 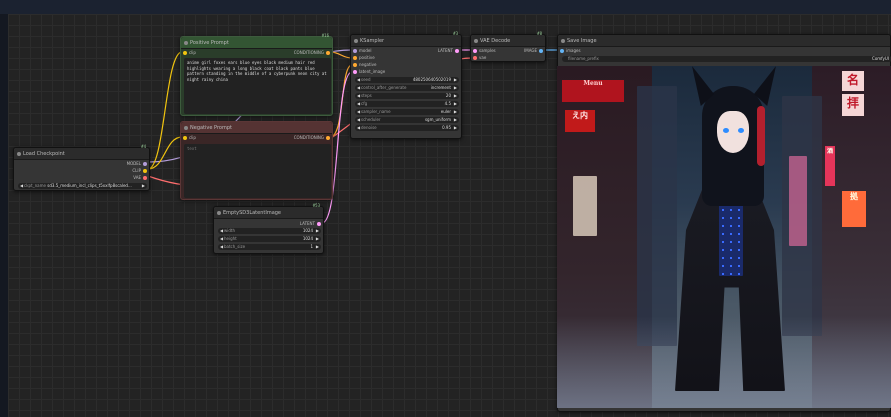 I want to click on vae-decode-node: VAE Decode #8 samples vae IMAGE, so click(x=508, y=46).